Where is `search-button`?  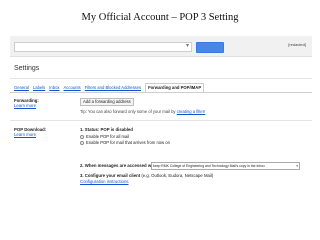
search-button is located at coordinates (210, 47).